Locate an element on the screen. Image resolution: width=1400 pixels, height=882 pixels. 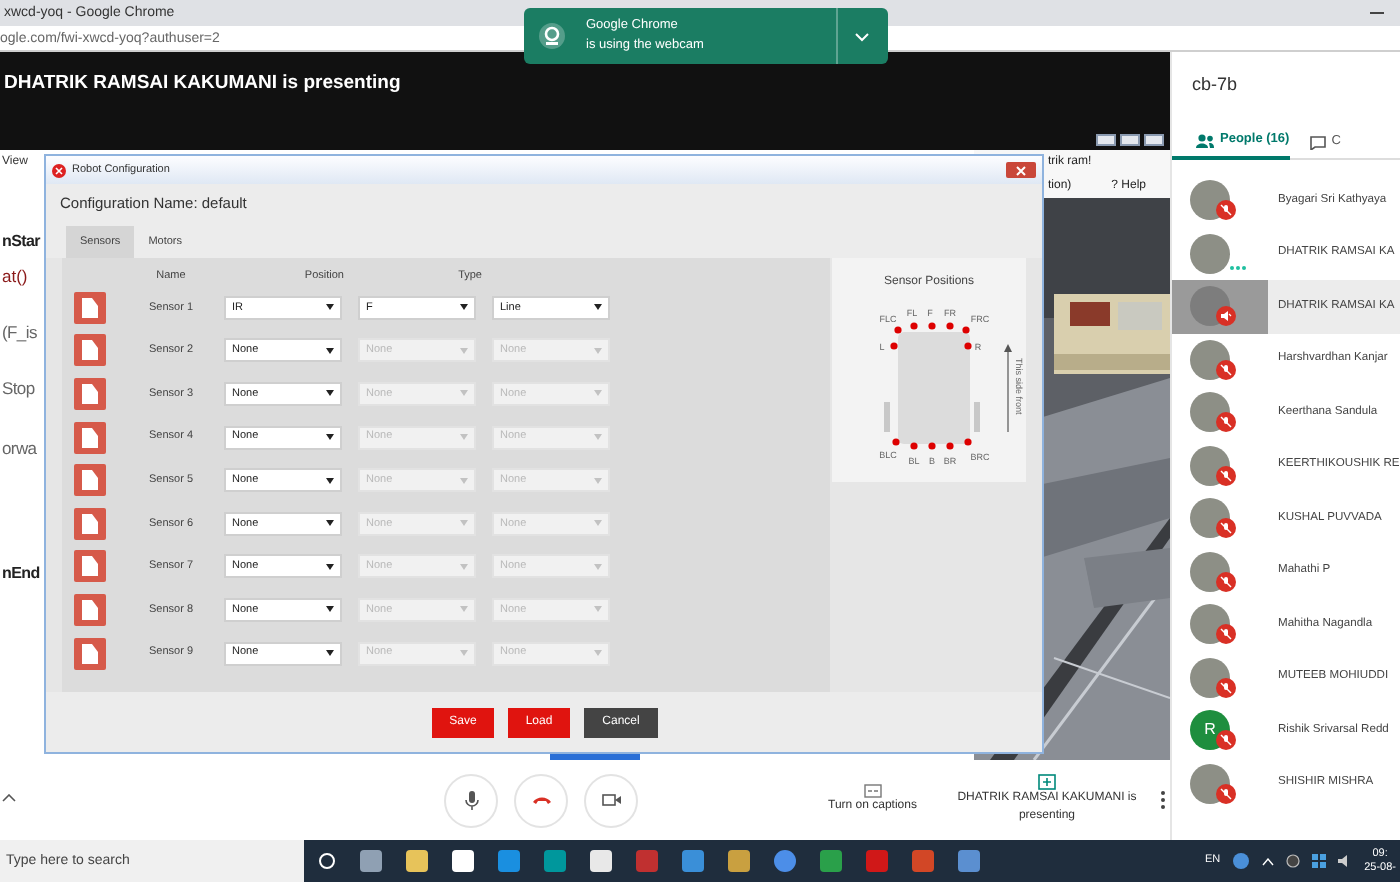
maximize-button is located at coordinates (1130, 140).